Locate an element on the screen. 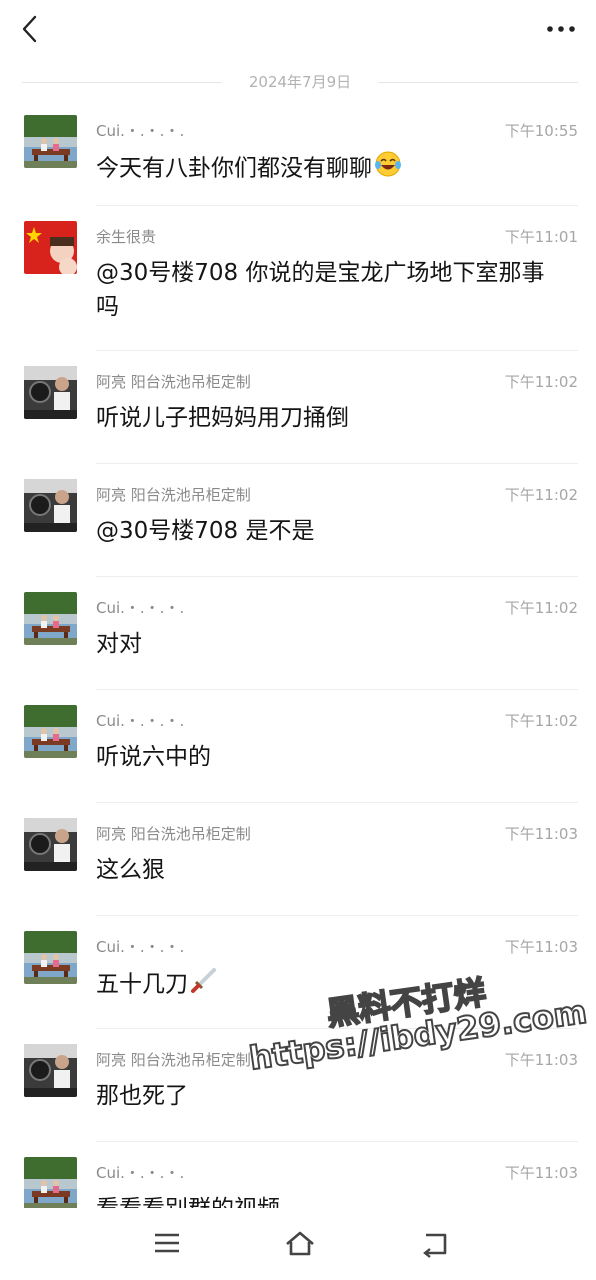 The height and width of the screenshot is (1280, 596). more-dots-icon is located at coordinates (561, 29).